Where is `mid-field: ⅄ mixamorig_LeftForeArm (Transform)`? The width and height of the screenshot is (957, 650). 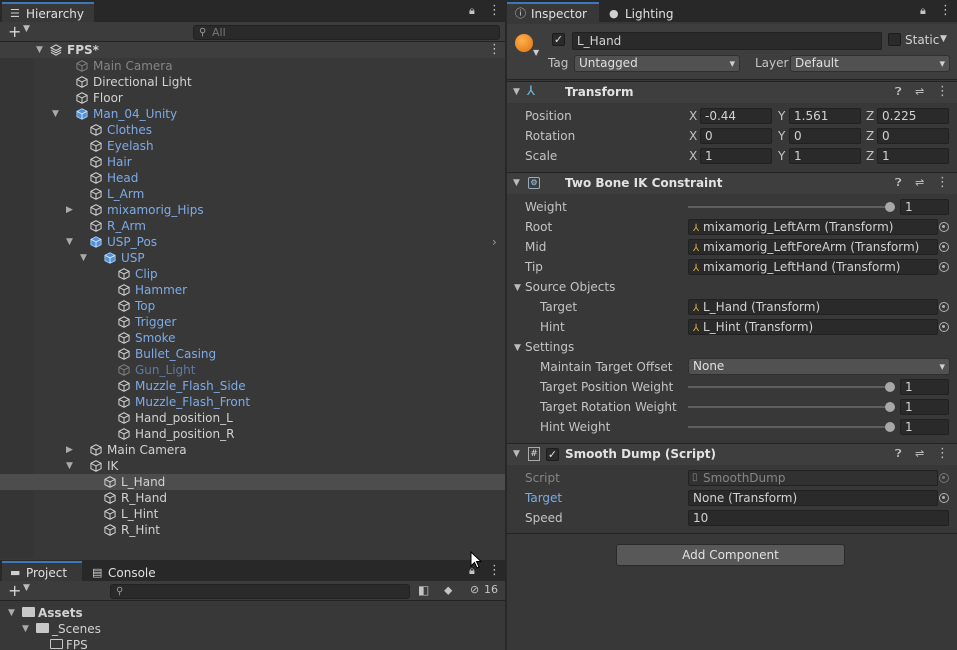
mid-field: ⅄ mixamorig_LeftForeArm (Transform) is located at coordinates (813, 247).